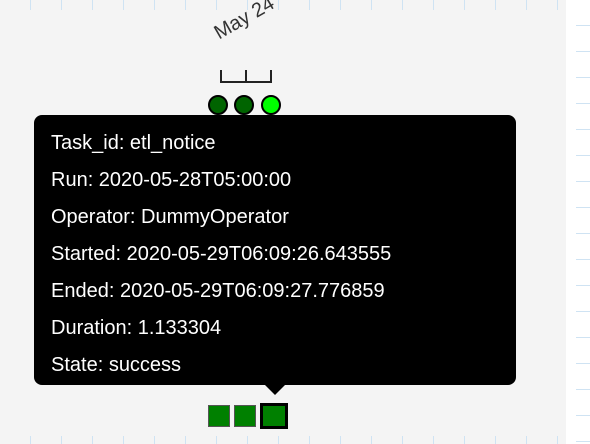 This screenshot has height=444, width=590. Describe the element at coordinates (221, 254) in the screenshot. I see `tooltip-started: Started: 2020-05-29T06:09:26.643555` at that location.